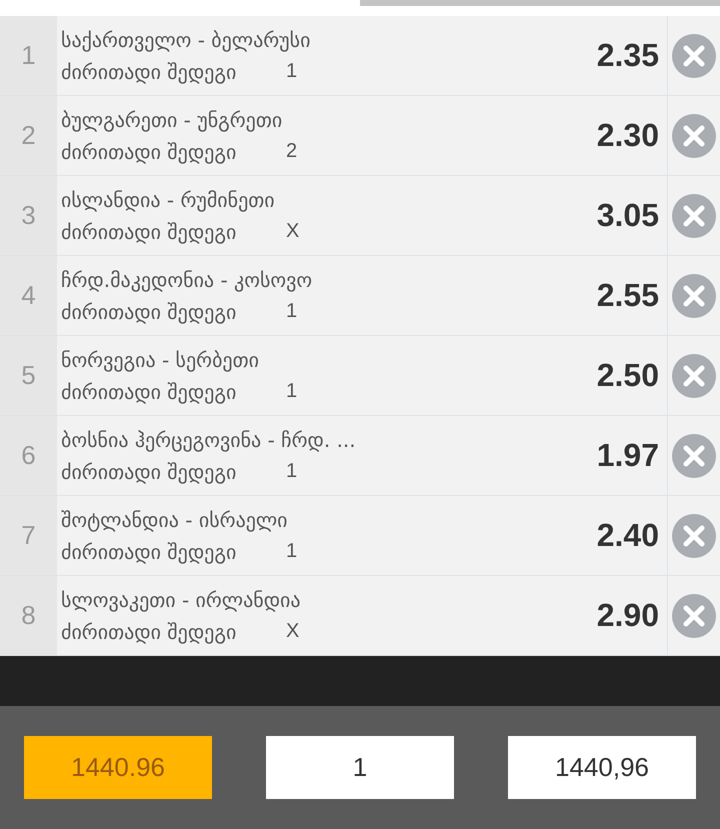 This screenshot has height=829, width=720. What do you see at coordinates (28, 55) in the screenshot?
I see `row-number: 1` at bounding box center [28, 55].